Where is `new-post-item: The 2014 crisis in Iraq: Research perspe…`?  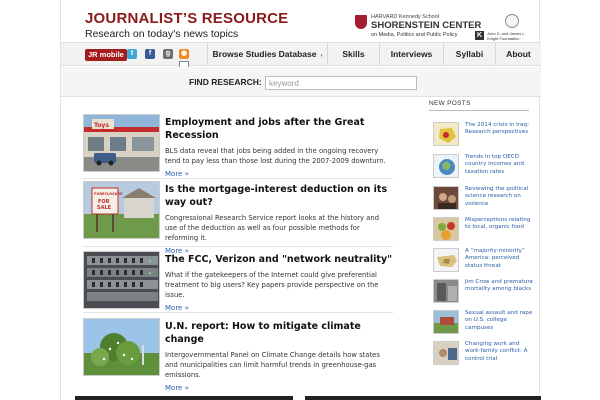
new-post-item: The 2014 crisis in Iraq: Research perspe… is located at coordinates (485, 137).